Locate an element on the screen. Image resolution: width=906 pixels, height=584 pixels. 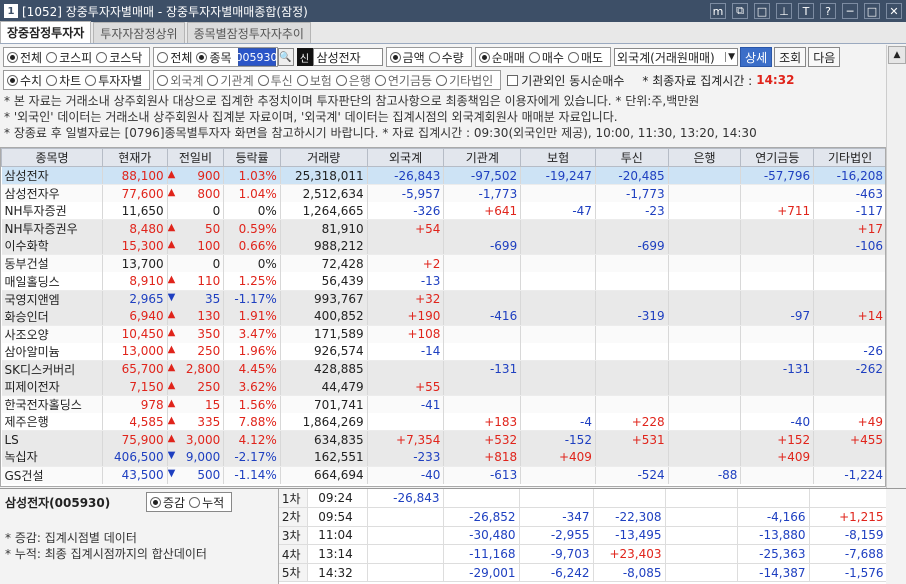
table-row: 국영지앤엠 2,965 ▼ 35 -1.17% 993,767 +32 is located at coordinates (443, 299).